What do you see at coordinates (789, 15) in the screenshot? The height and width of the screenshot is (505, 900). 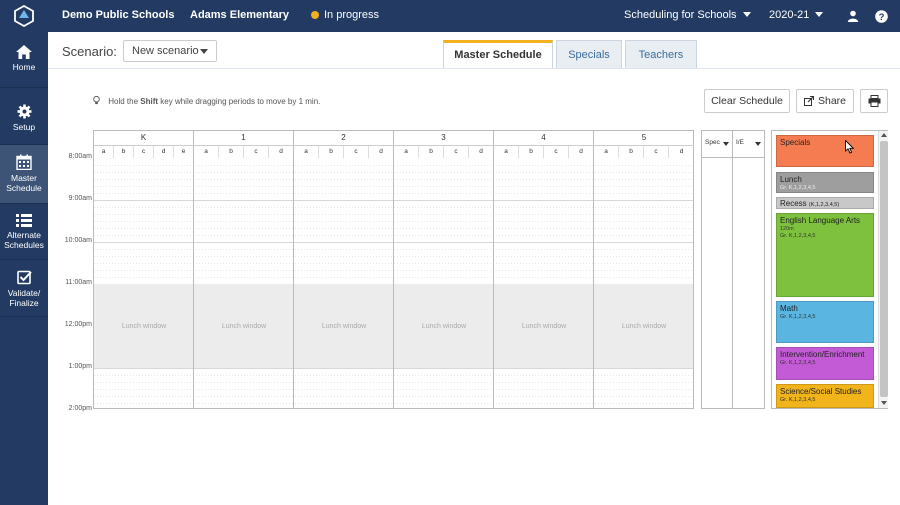 I see `year-label: 2020-21` at bounding box center [789, 15].